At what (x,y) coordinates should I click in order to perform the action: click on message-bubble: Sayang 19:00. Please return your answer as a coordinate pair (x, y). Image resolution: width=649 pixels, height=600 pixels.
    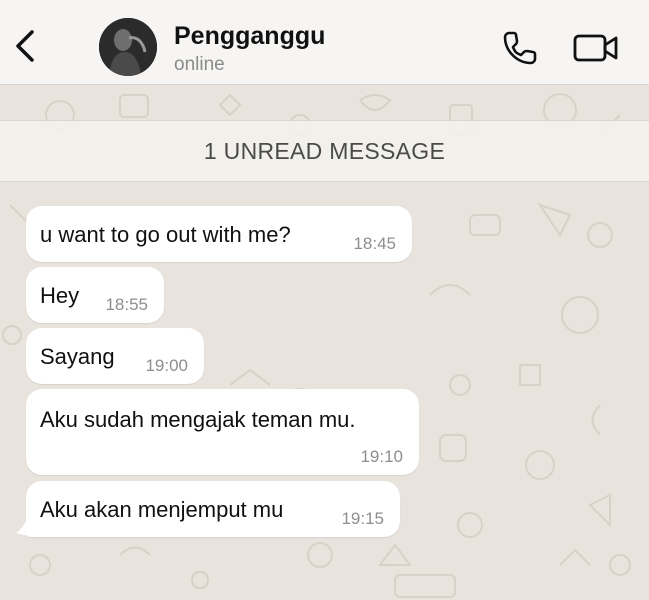
    Looking at the image, I should click on (115, 356).